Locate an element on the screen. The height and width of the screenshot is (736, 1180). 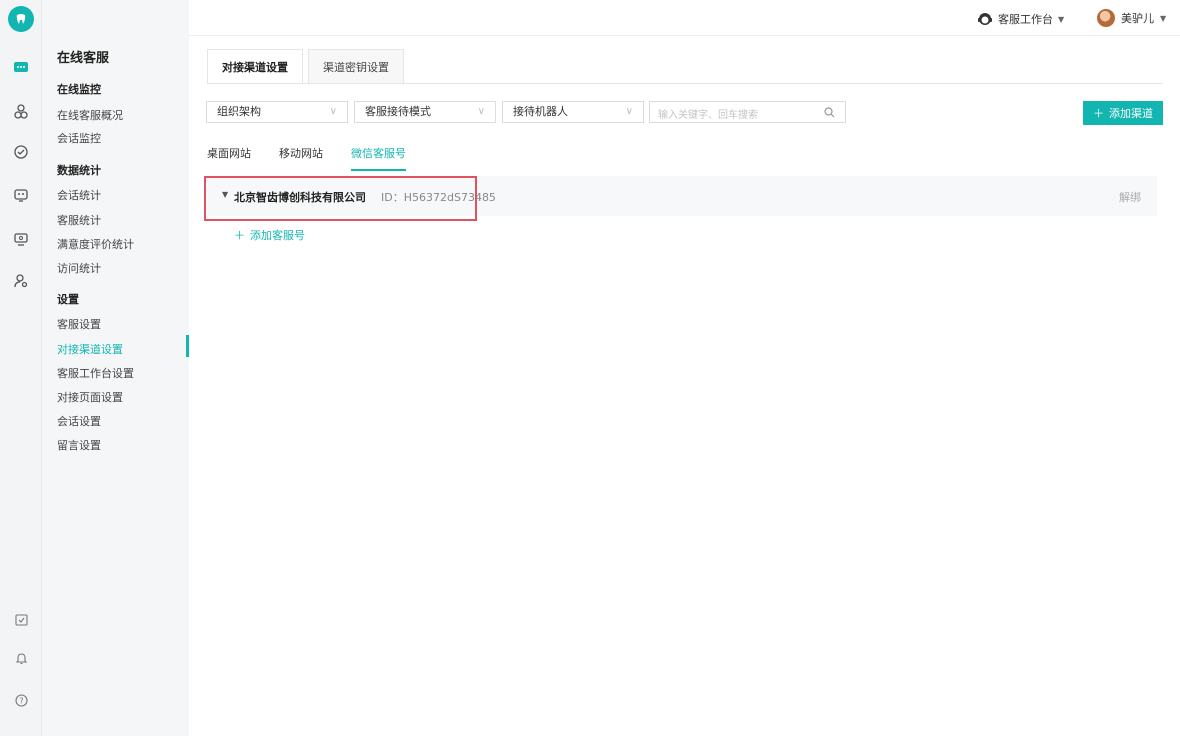
users-icon is located at coordinates (21, 112).